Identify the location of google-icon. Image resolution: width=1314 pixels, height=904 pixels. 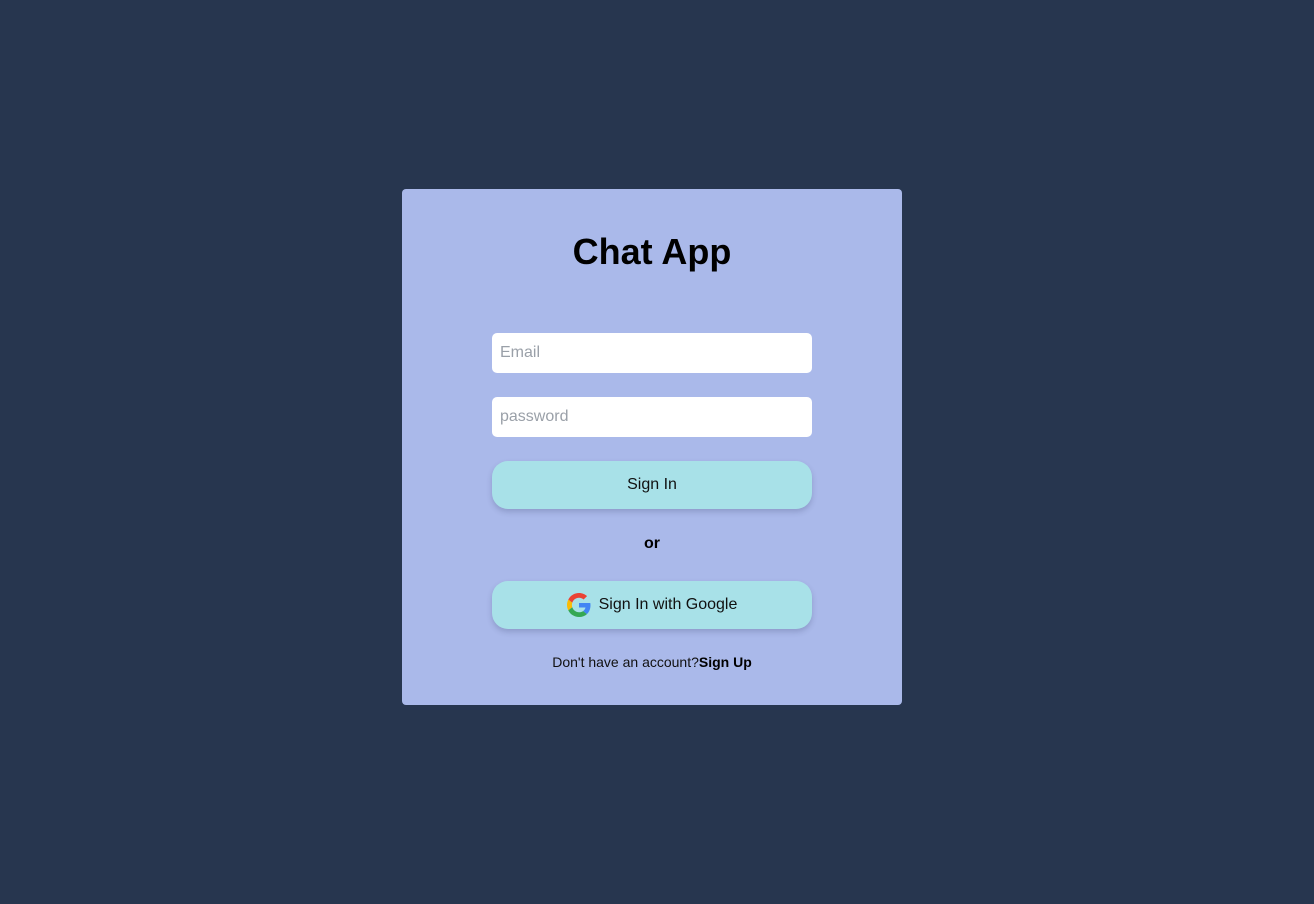
(578, 605).